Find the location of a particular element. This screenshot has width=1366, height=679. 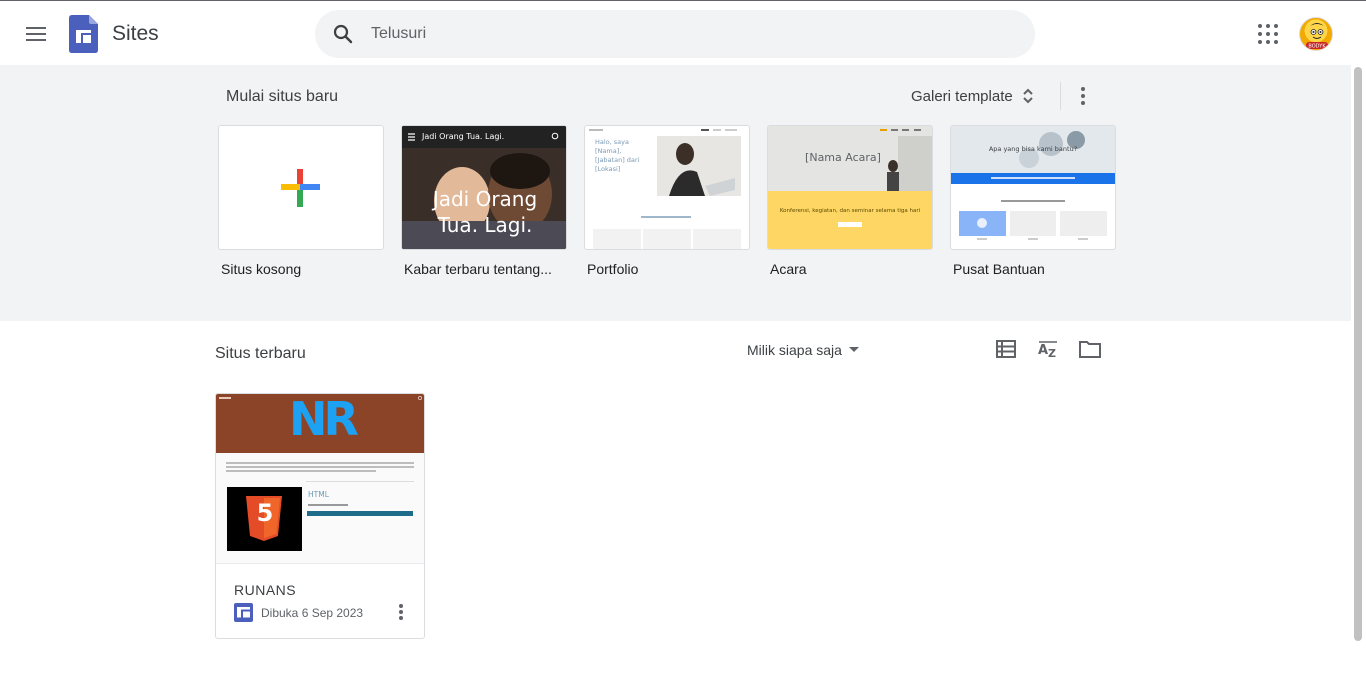

template-section-heading: Mulai situs baru is located at coordinates (282, 96).